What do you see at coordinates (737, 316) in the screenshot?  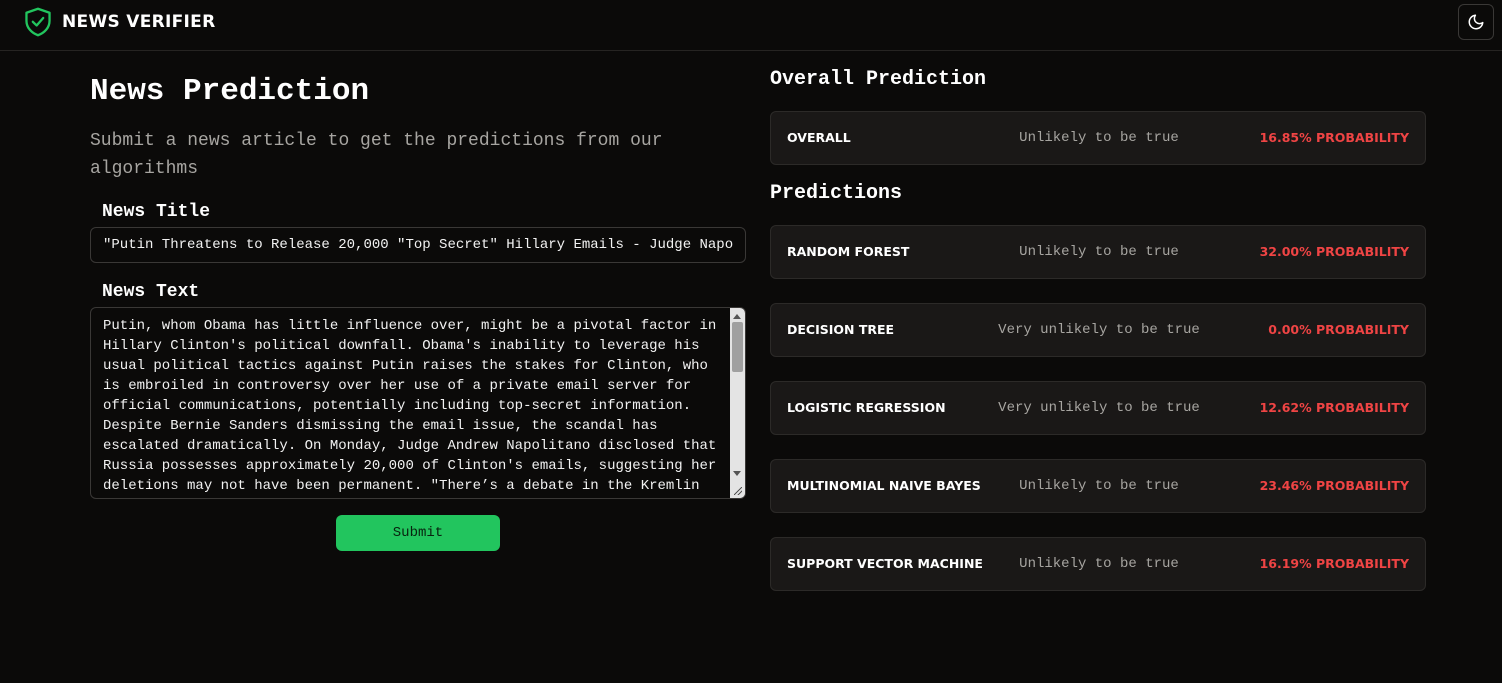 I see `scroll-up-arrow-icon` at bounding box center [737, 316].